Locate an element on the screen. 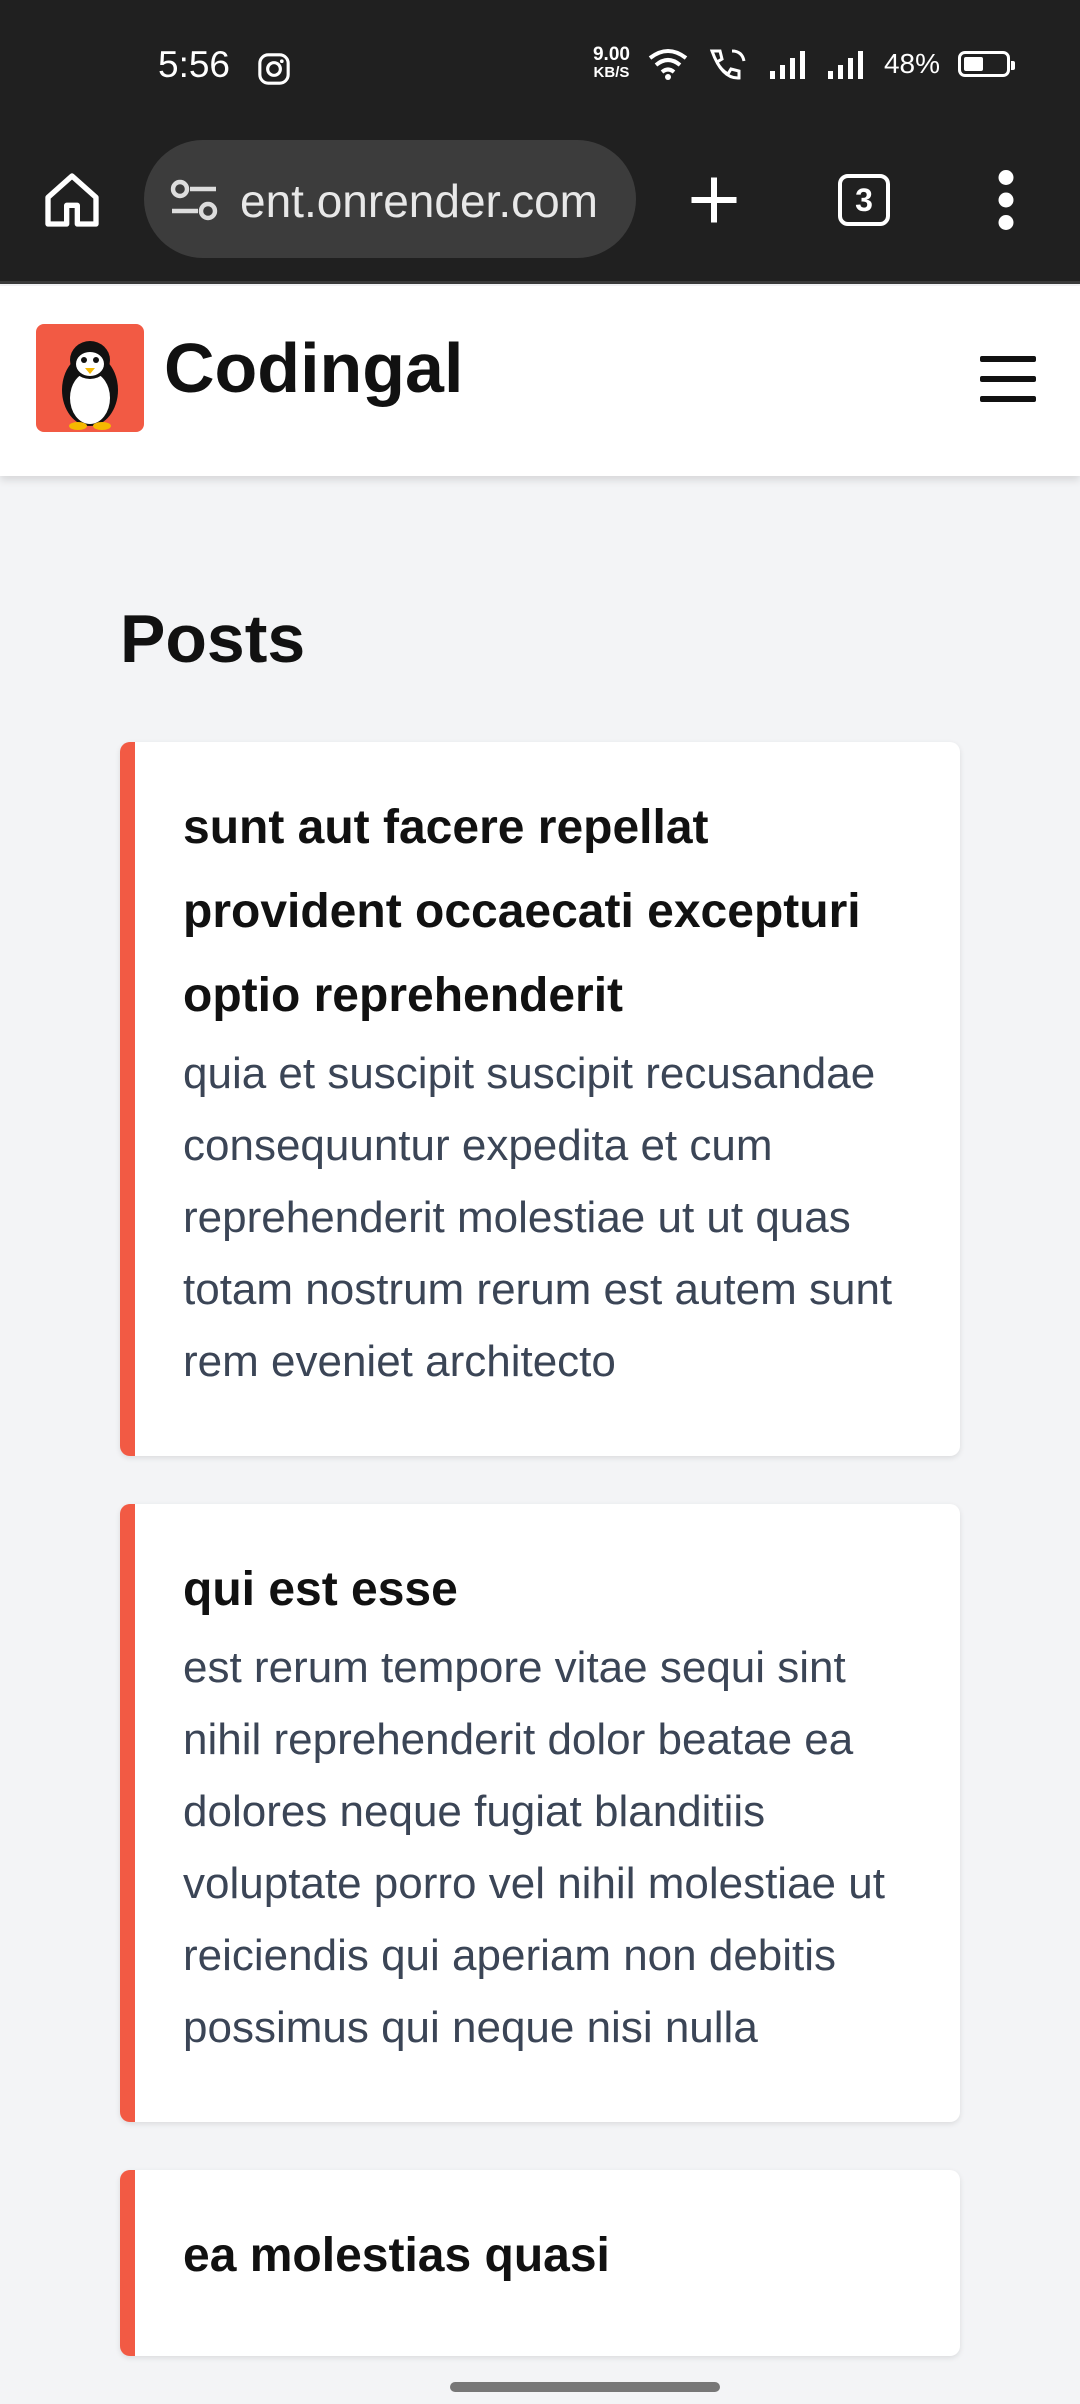  home-icon is located at coordinates (72, 200).